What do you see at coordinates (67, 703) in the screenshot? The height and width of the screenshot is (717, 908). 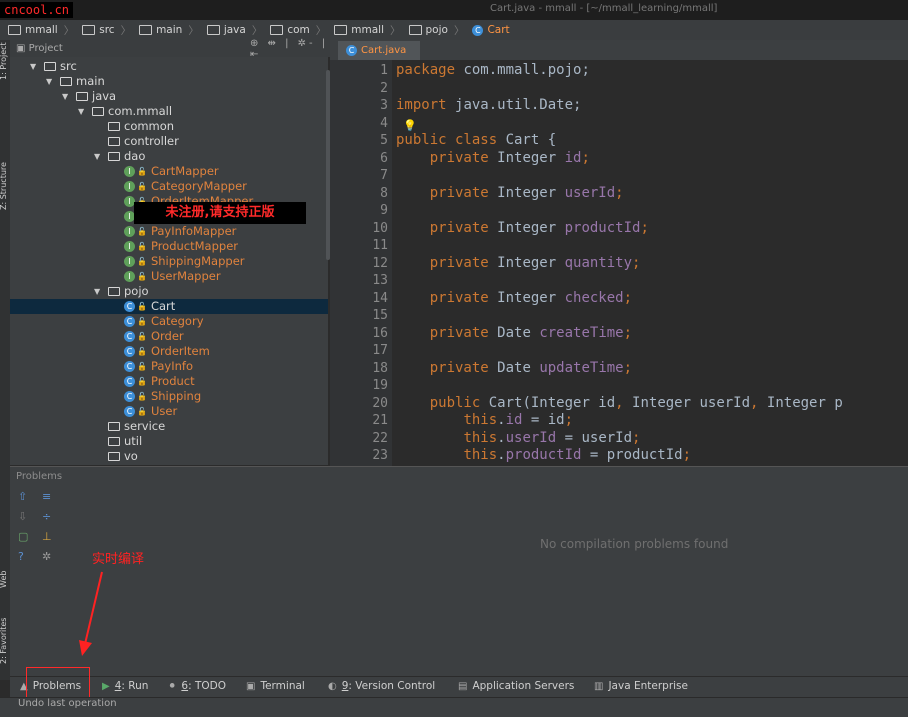 I see `status-text: Undo last operation` at bounding box center [67, 703].